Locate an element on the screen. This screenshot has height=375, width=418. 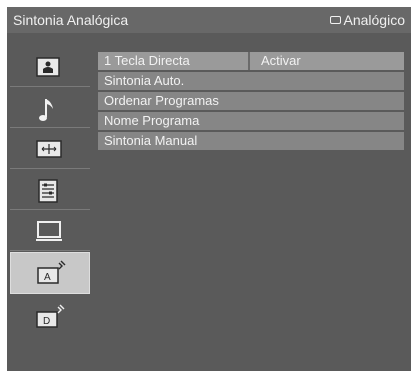
sidebar-item-monitor is located at coordinates (50, 231).